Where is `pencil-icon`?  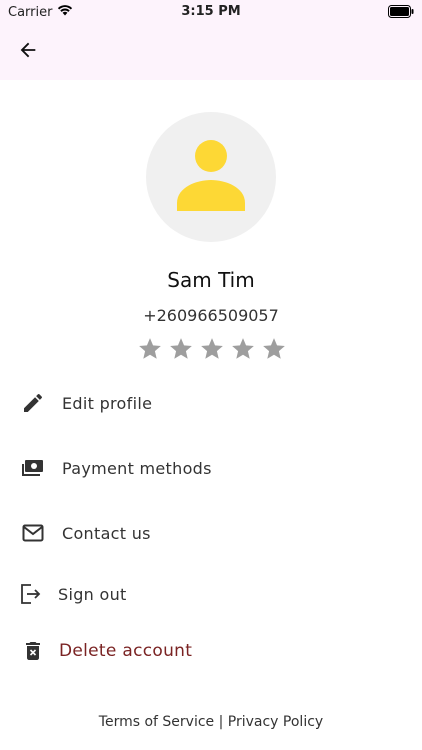
pencil-icon is located at coordinates (33, 403).